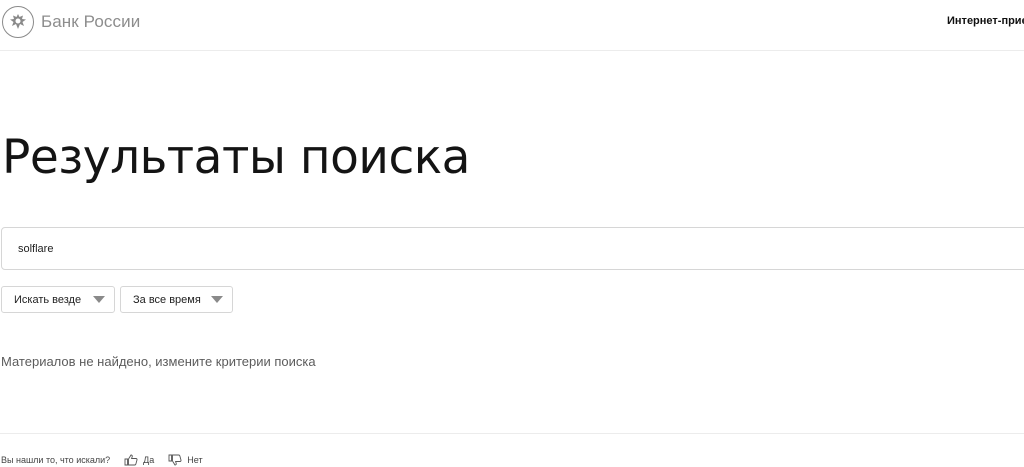 The image size is (1024, 467). What do you see at coordinates (512, 25) in the screenshot?
I see `site-header: Банк России Интернет-приемная` at bounding box center [512, 25].